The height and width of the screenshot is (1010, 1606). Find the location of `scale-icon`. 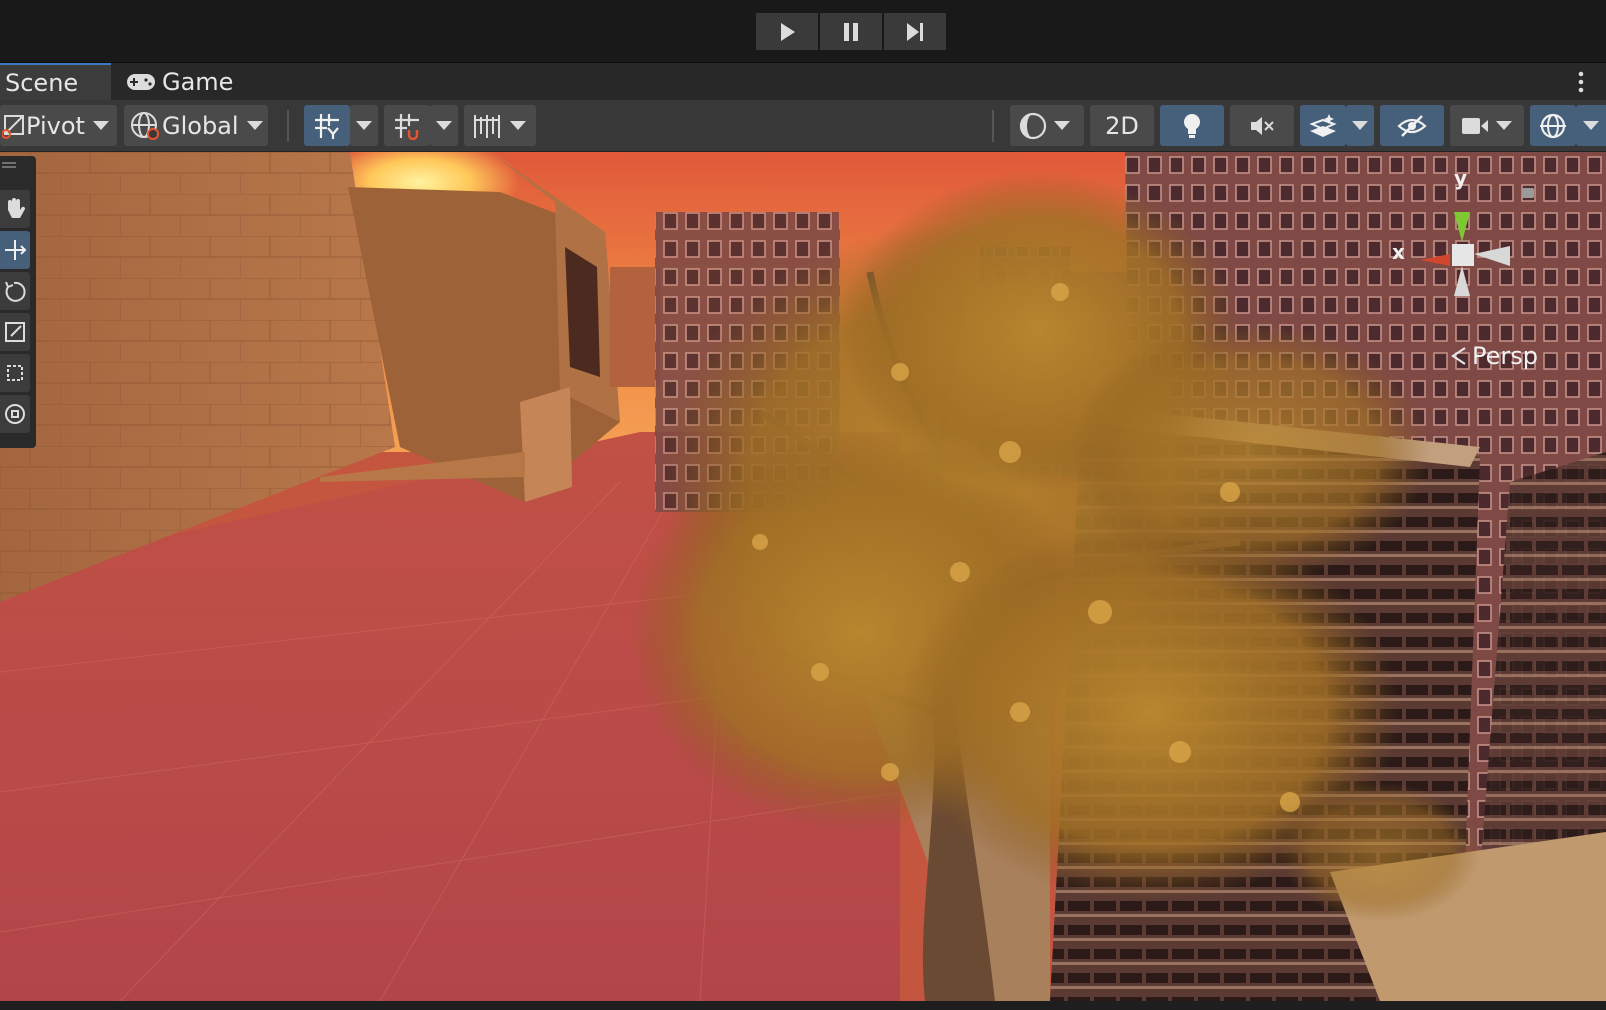

scale-icon is located at coordinates (15, 332).